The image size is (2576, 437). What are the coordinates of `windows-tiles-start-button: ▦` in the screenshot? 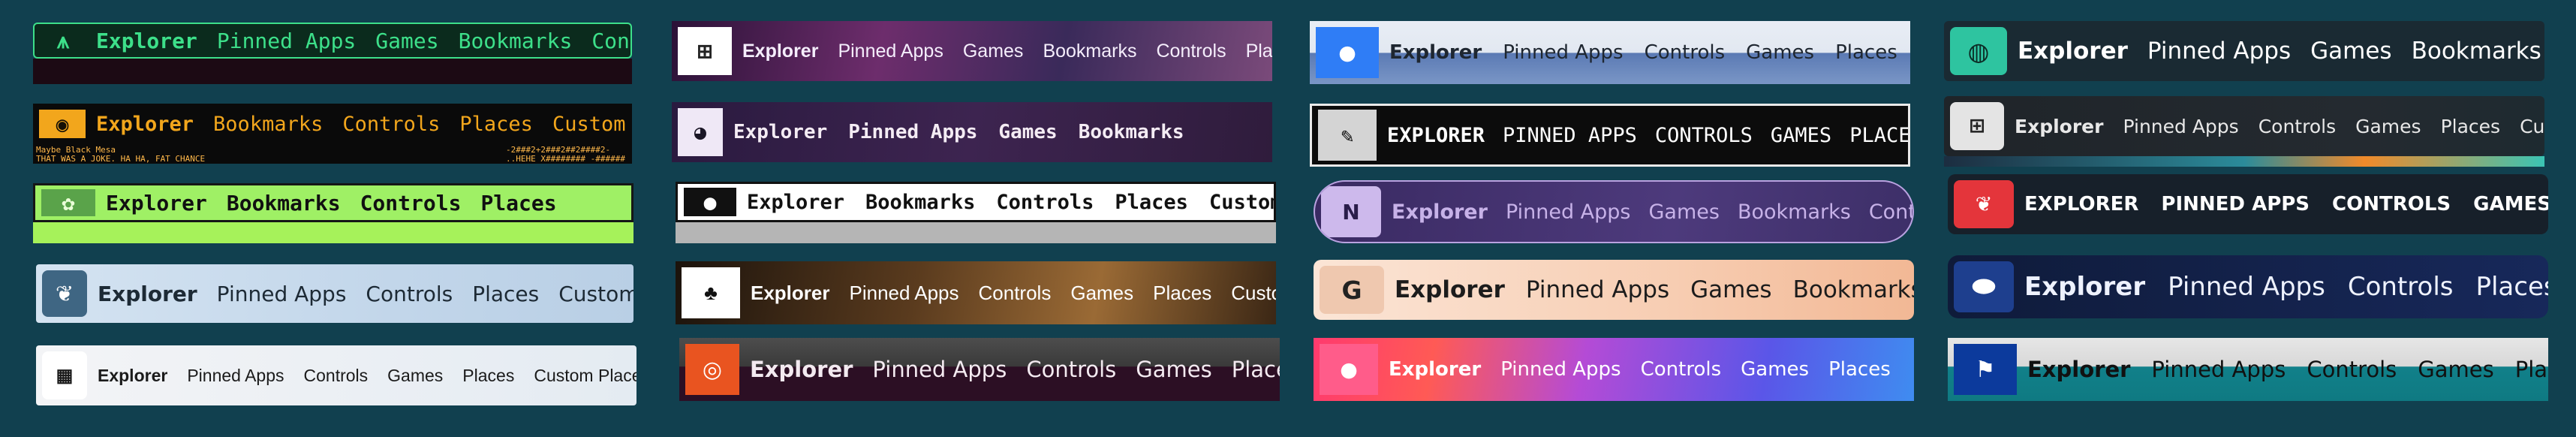 It's located at (64, 375).